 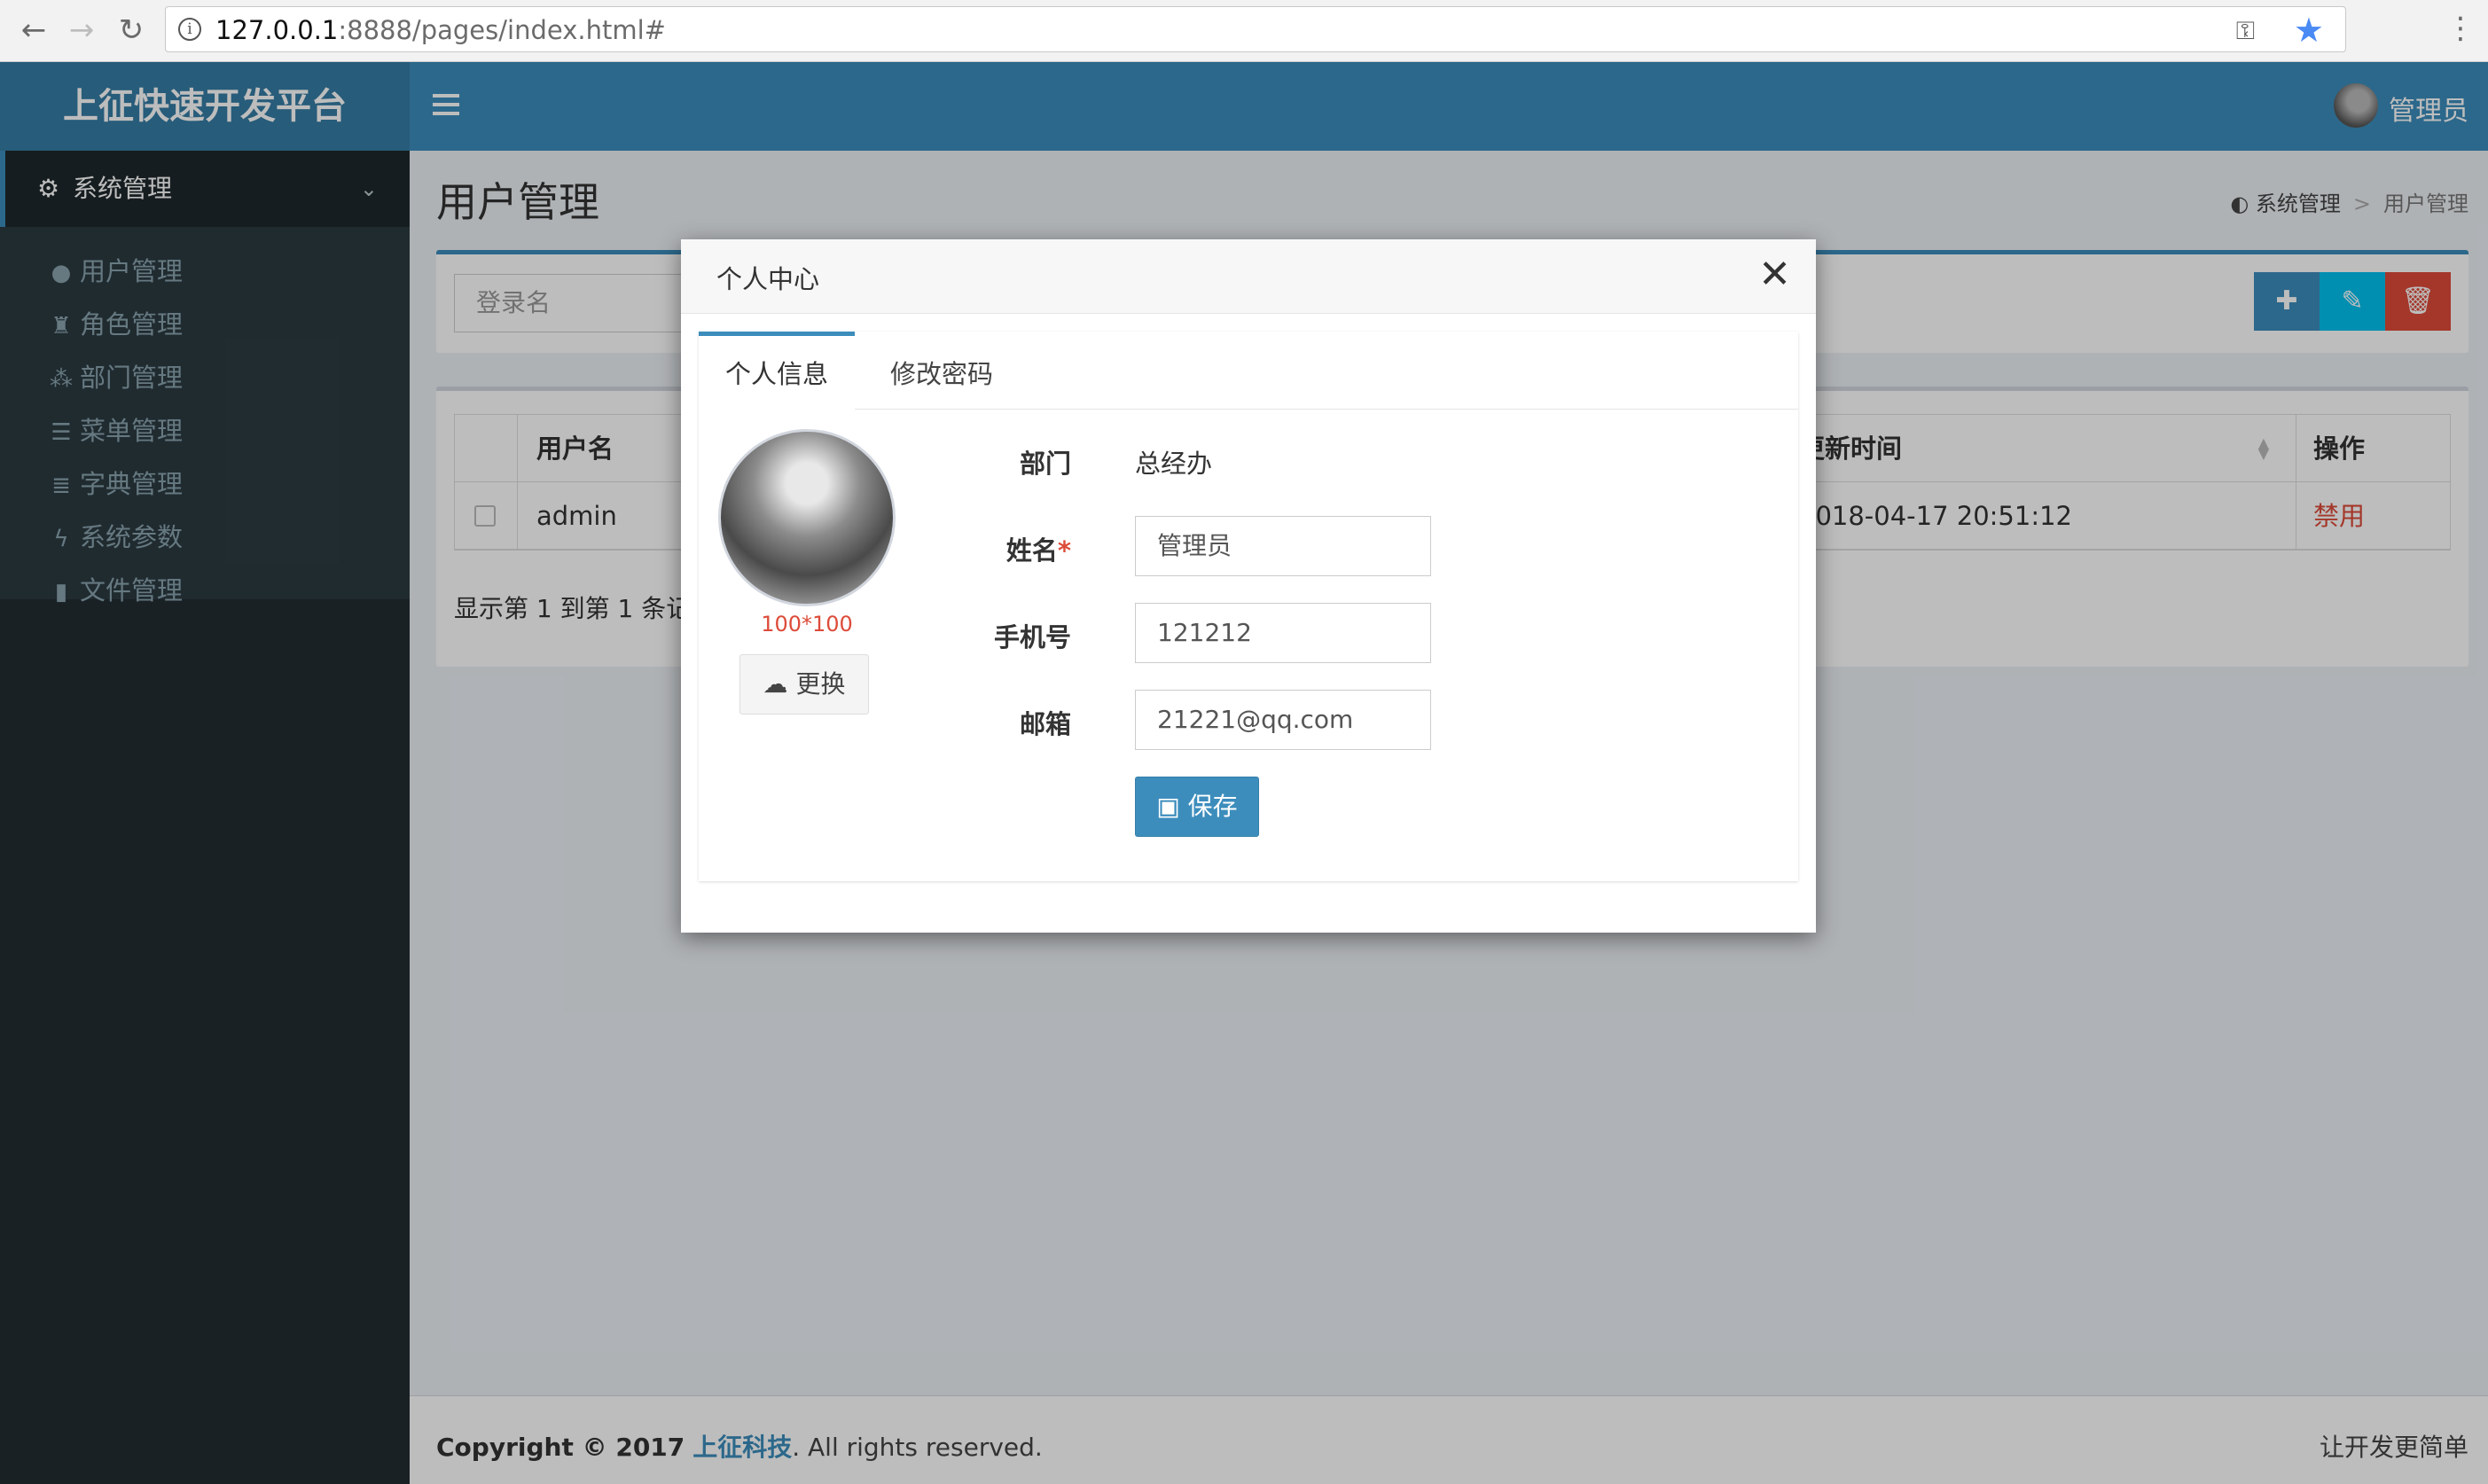 What do you see at coordinates (804, 684) in the screenshot?
I see `change-avatar-button: ☁ 更换` at bounding box center [804, 684].